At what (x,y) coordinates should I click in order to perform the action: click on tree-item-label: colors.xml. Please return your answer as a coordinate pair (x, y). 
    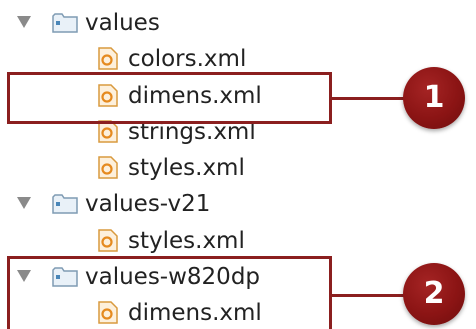
    Looking at the image, I should click on (187, 59).